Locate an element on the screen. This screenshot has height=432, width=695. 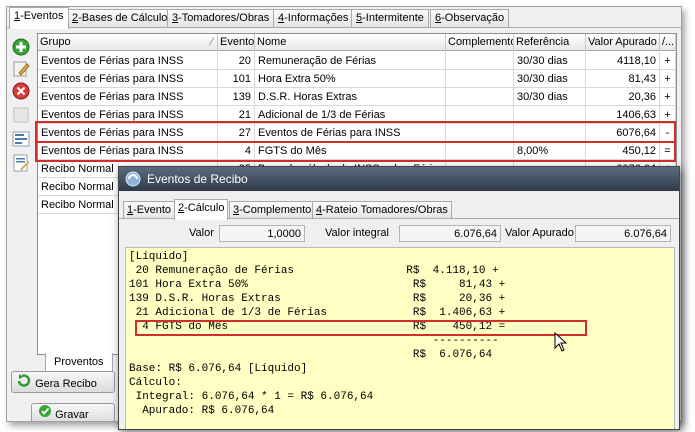
list-icon is located at coordinates (21, 139).